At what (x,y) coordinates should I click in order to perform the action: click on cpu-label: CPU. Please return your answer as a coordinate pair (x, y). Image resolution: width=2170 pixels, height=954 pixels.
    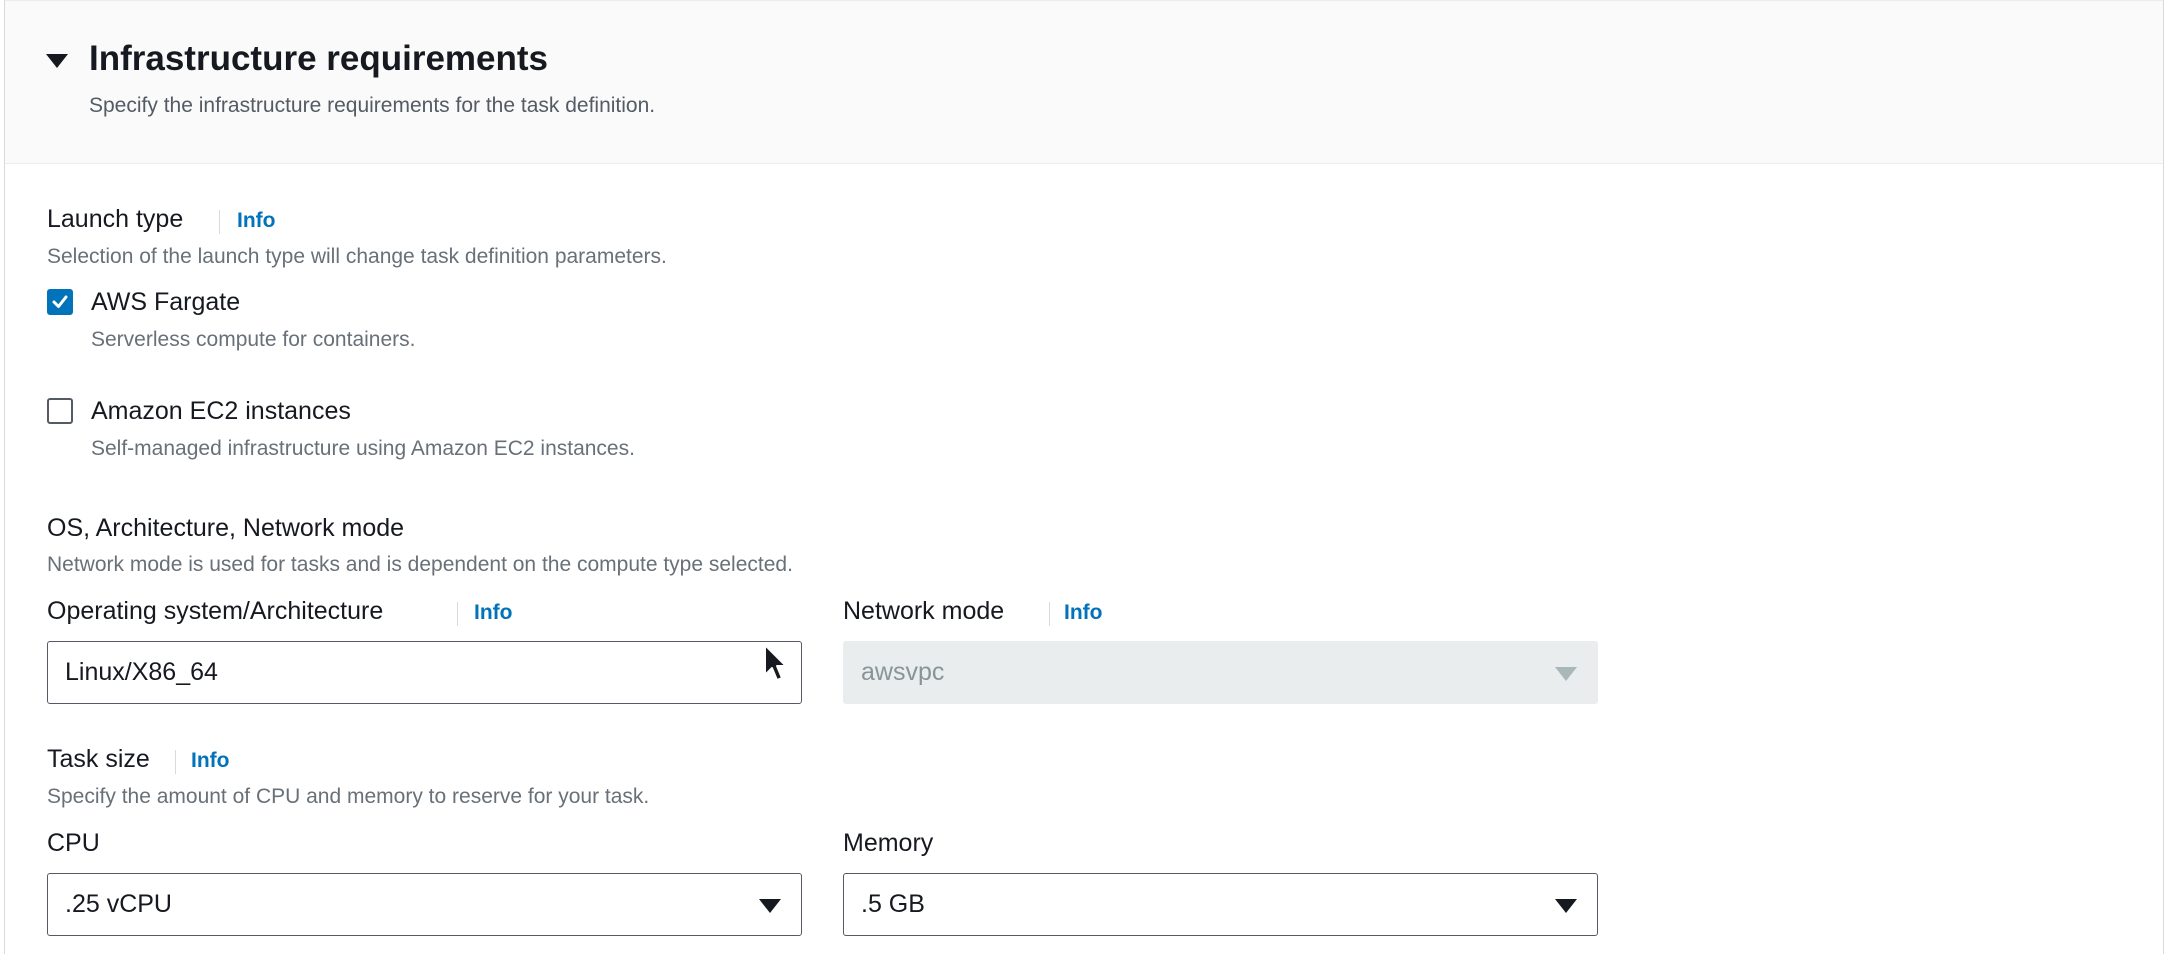
    Looking at the image, I should click on (73, 843).